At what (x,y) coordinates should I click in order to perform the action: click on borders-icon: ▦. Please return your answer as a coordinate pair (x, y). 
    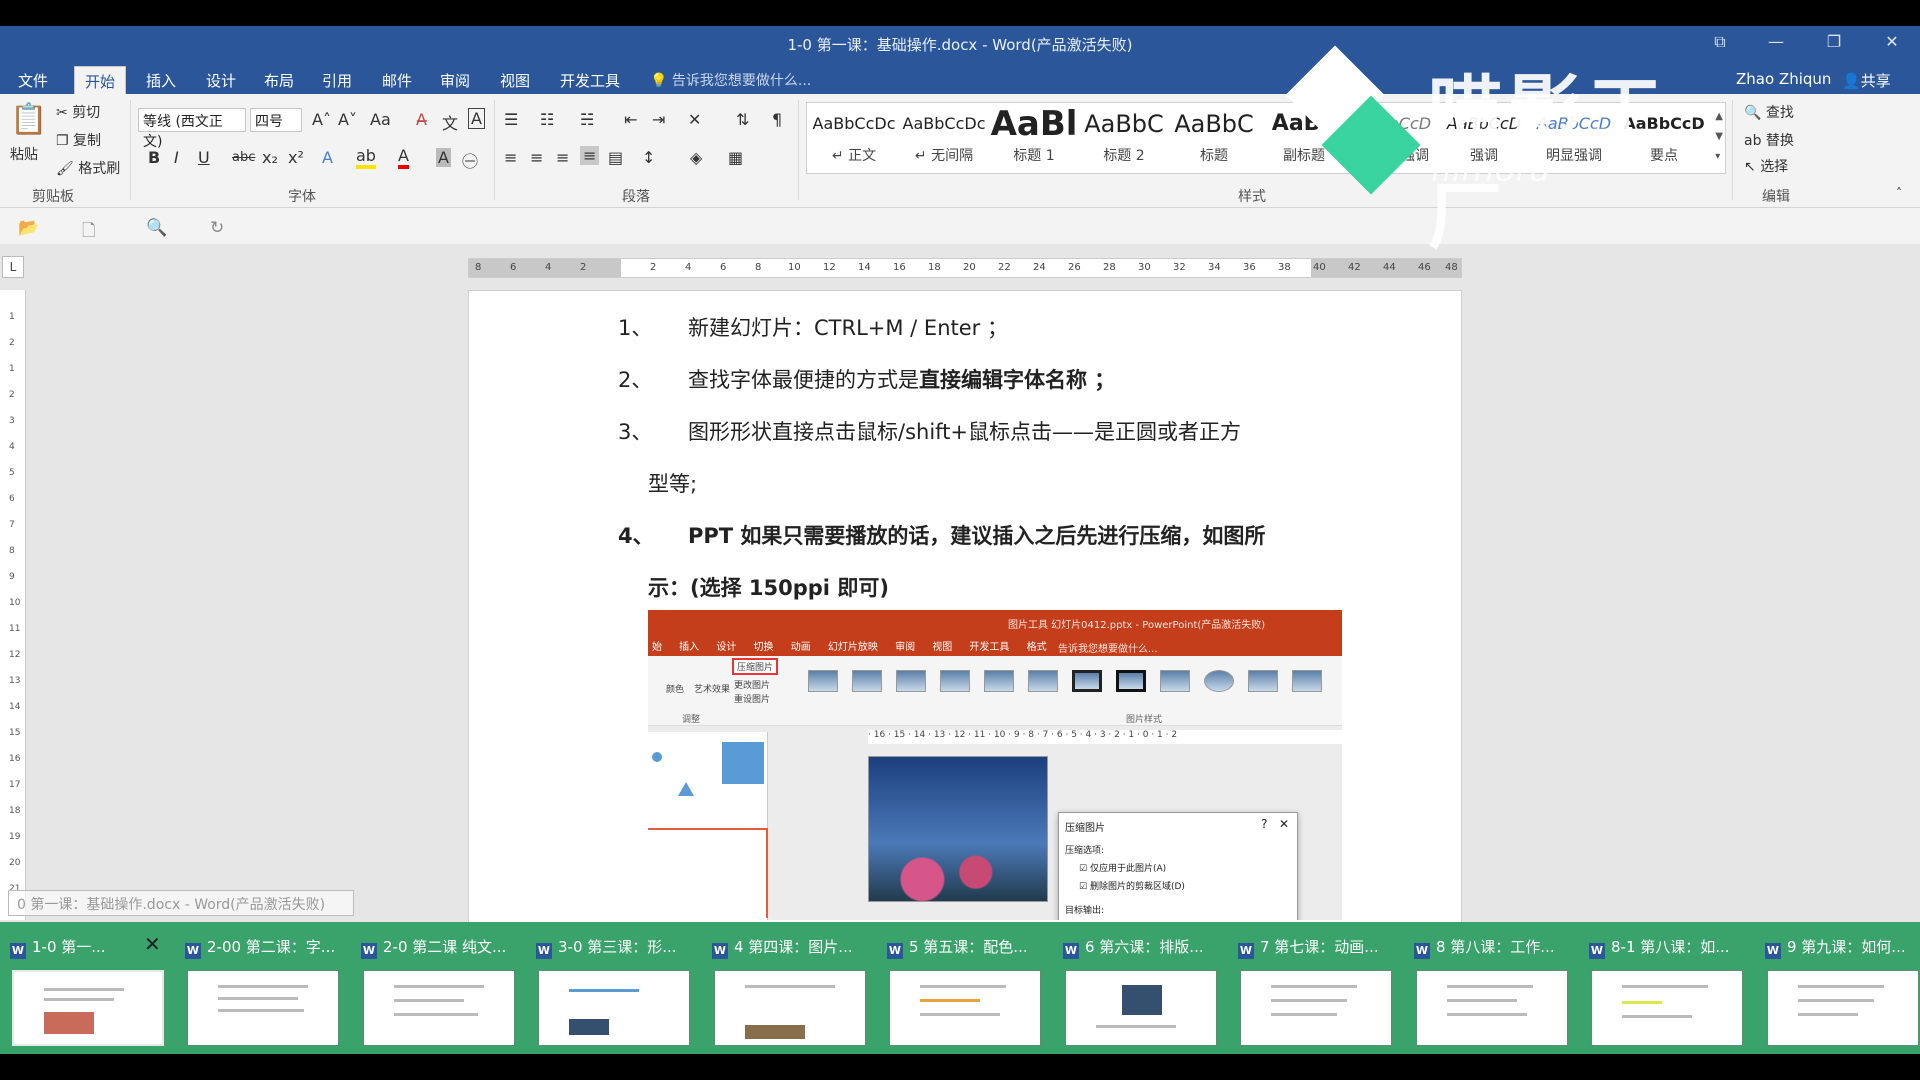
    Looking at the image, I should click on (735, 157).